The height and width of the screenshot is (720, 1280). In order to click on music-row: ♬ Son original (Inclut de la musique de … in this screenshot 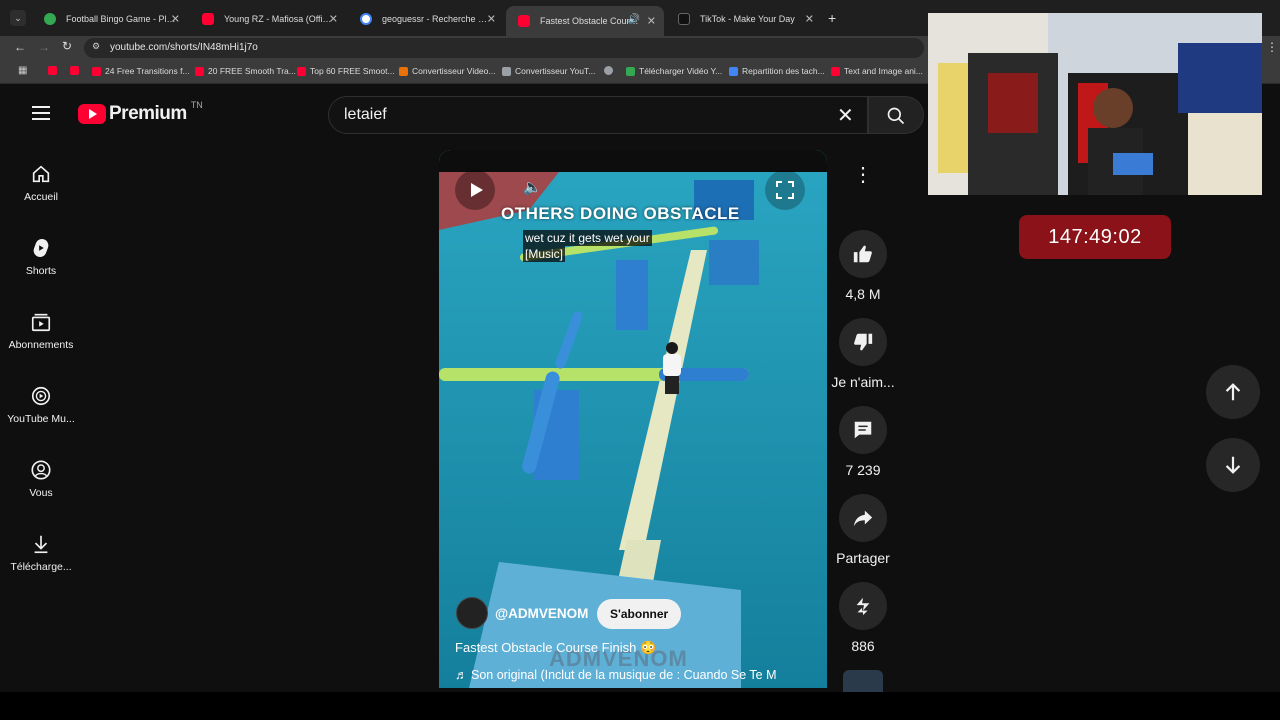, I will do `click(616, 675)`.